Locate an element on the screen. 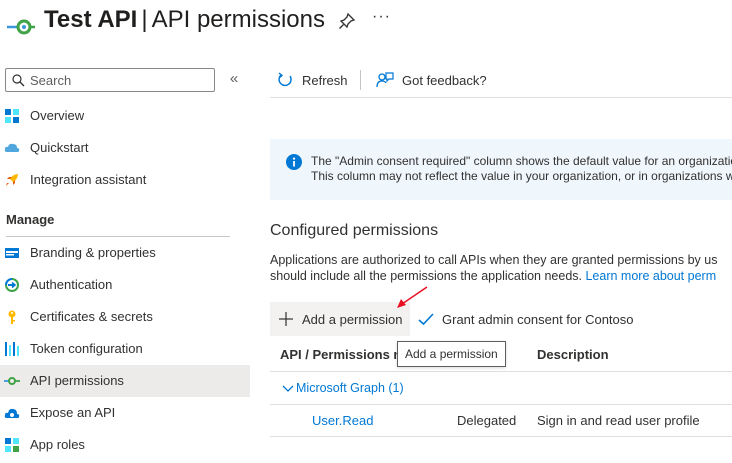 This screenshot has width=732, height=463. column-header-description: Description is located at coordinates (573, 354).